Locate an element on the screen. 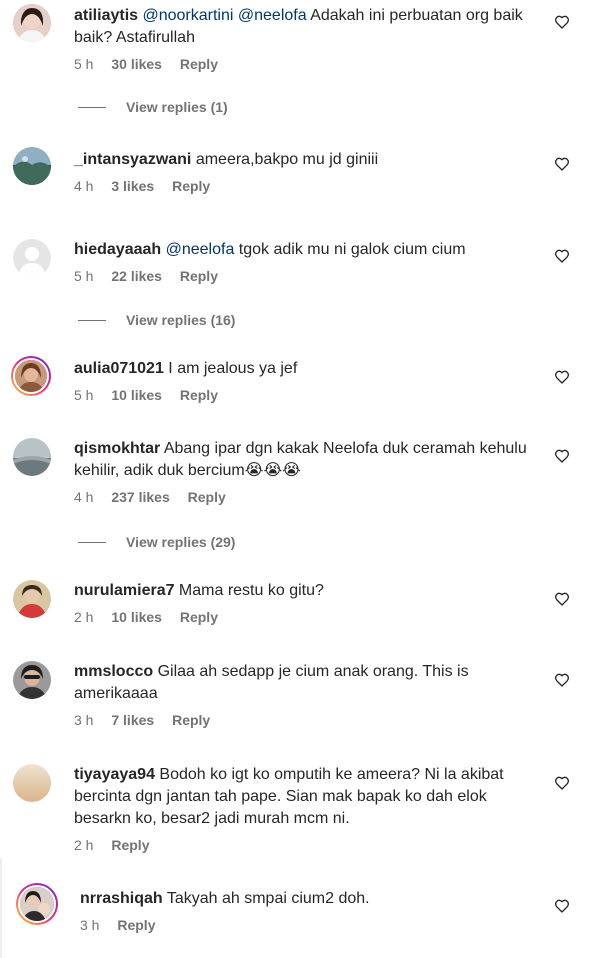 The height and width of the screenshot is (958, 590). comment-username: nurulamiera7 is located at coordinates (124, 590).